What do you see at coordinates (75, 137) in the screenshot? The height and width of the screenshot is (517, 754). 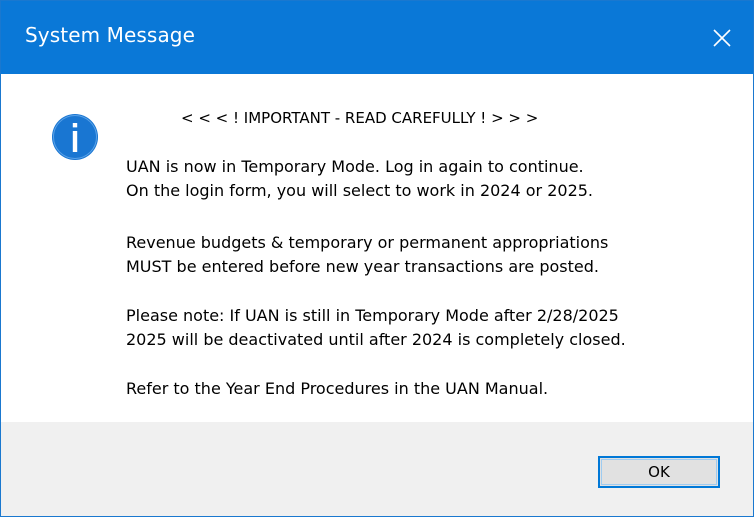 I see `info-icon` at bounding box center [75, 137].